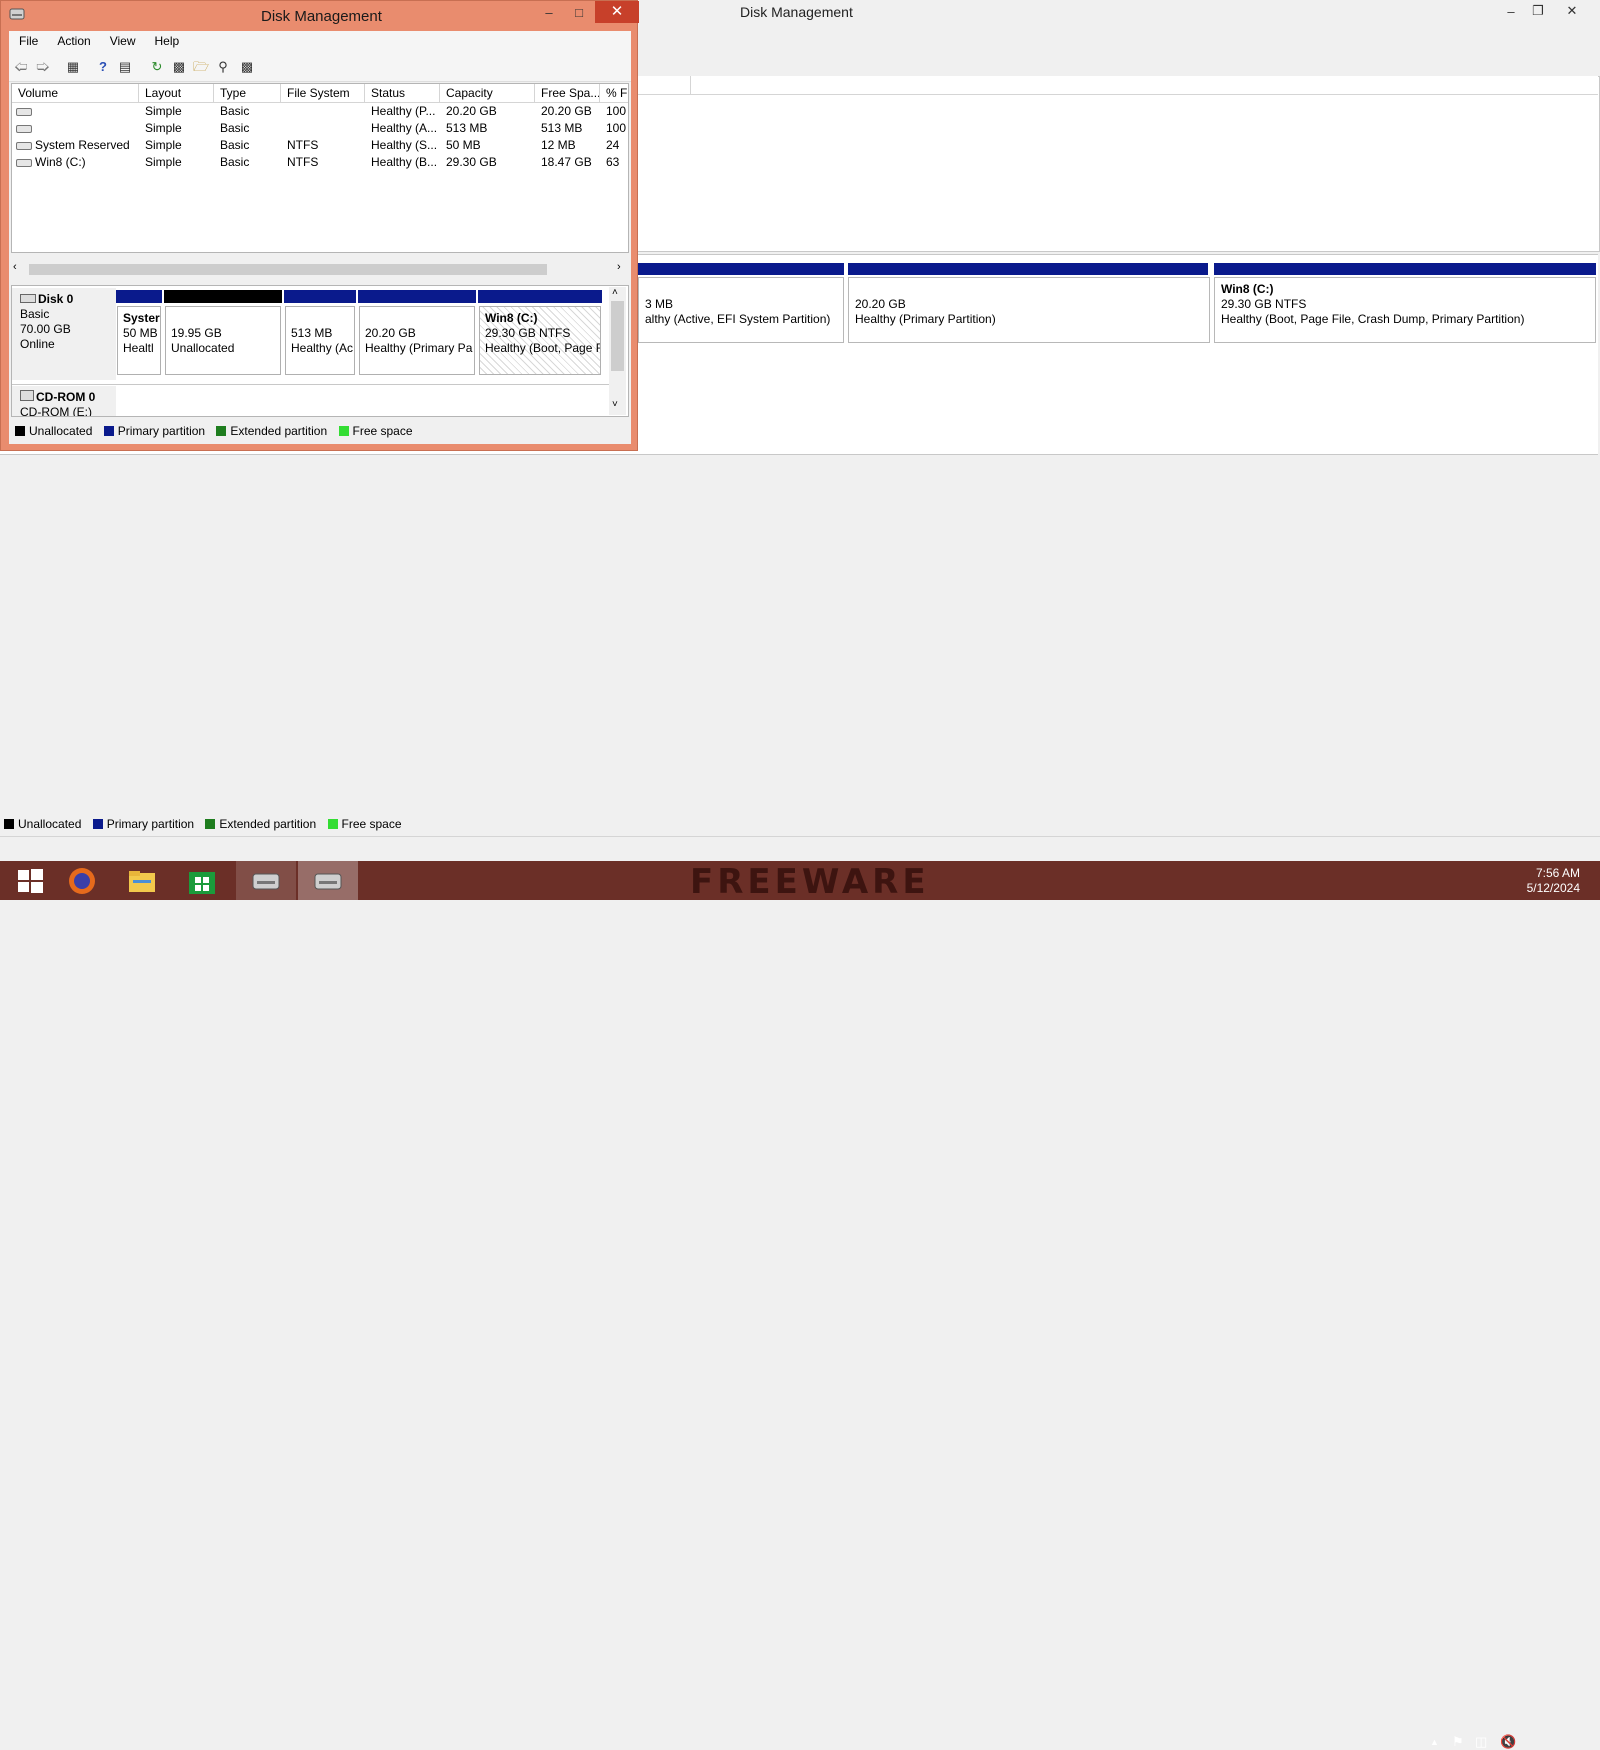 The image size is (1600, 1750). Describe the element at coordinates (64, 334) in the screenshot. I see `disk0-label: Disk 0 Basic 70.00 GB Online` at that location.